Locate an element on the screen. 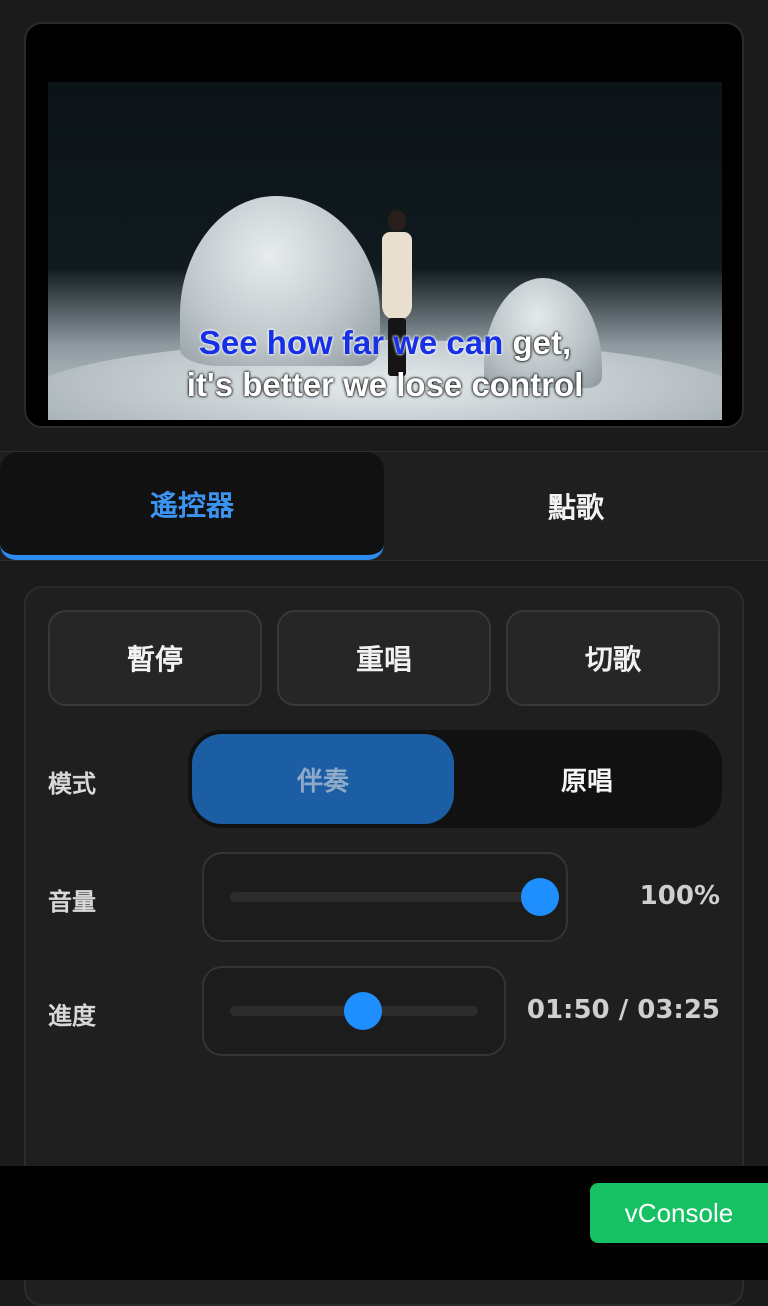  volume-slider is located at coordinates (385, 897).